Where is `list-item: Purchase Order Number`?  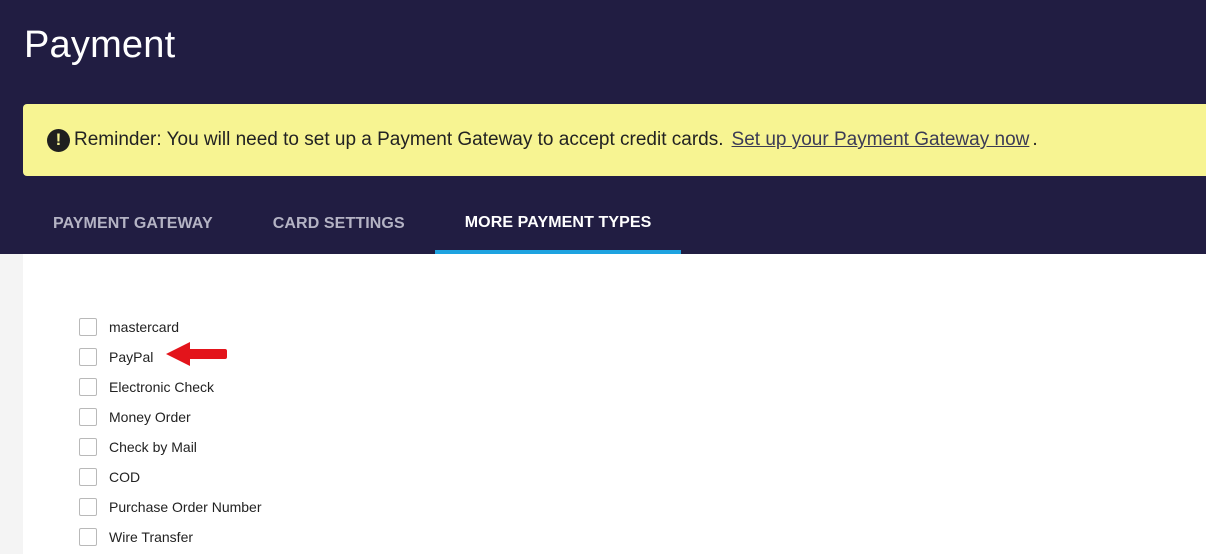 list-item: Purchase Order Number is located at coordinates (170, 507).